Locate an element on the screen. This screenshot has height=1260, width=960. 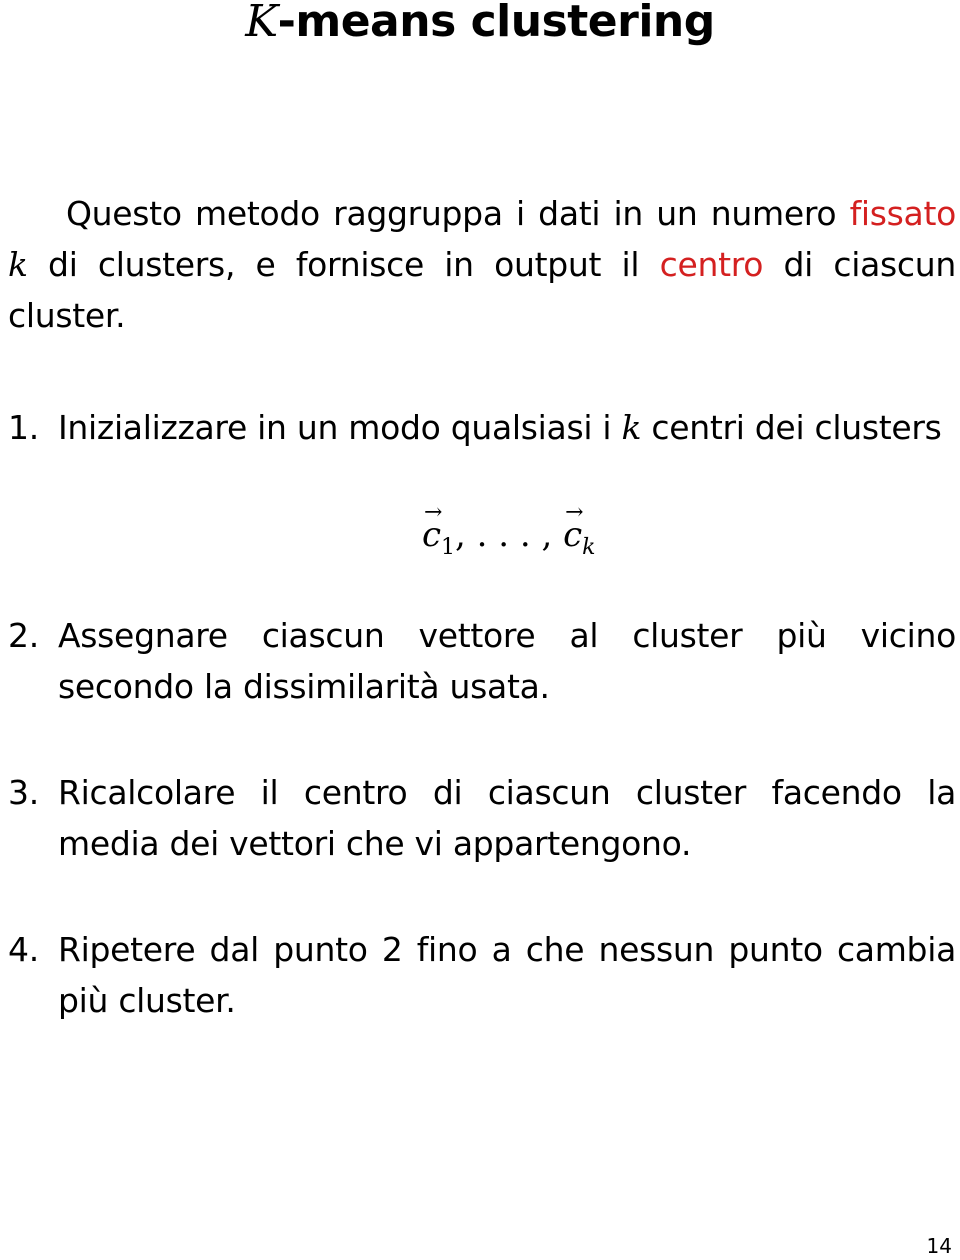
title-math-k: K is located at coordinates (261, 23).